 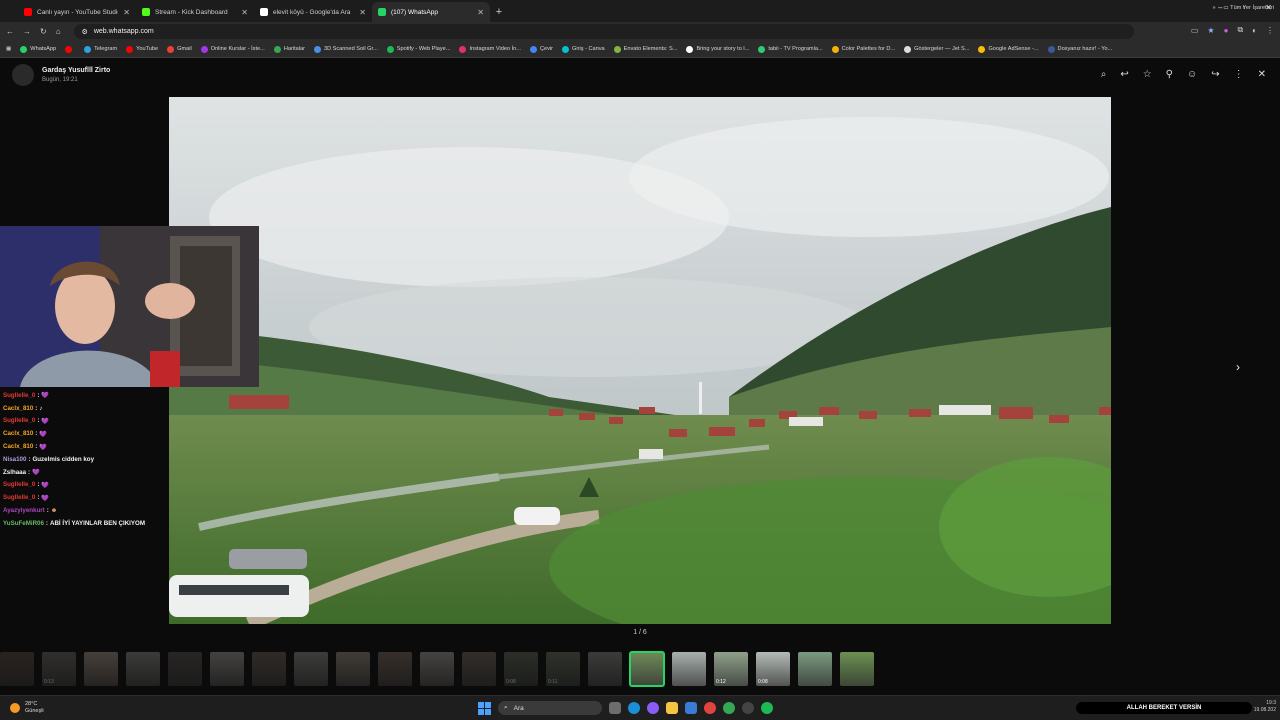 I want to click on bookmarks-more-button: », so click(x=1214, y=8).